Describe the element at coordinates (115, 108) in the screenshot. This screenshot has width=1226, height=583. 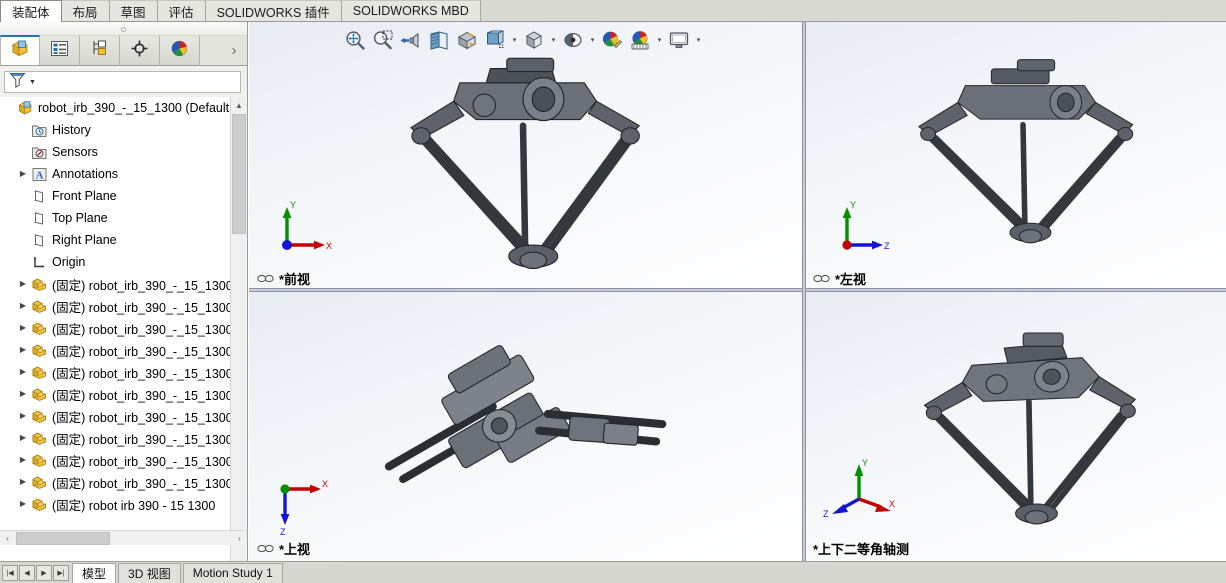
I see `tree-row: robot_irb_390_-_15_1300 (Default` at that location.